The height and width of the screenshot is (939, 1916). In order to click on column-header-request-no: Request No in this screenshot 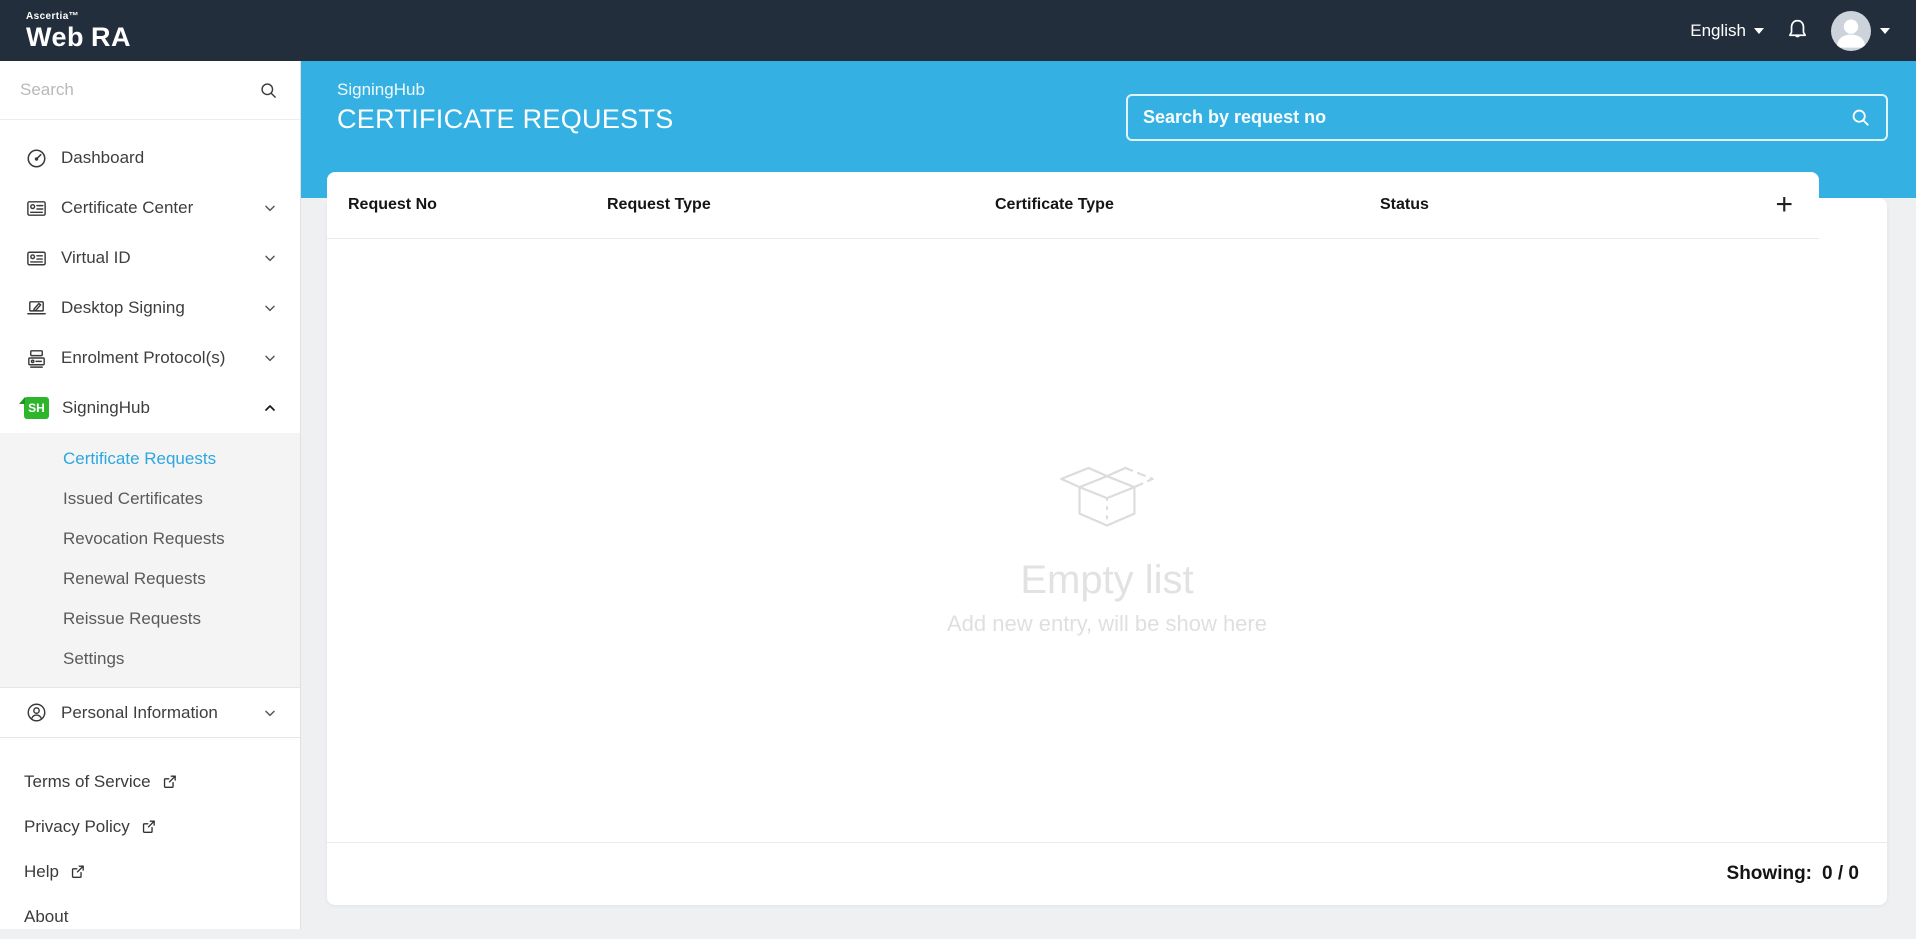, I will do `click(392, 204)`.